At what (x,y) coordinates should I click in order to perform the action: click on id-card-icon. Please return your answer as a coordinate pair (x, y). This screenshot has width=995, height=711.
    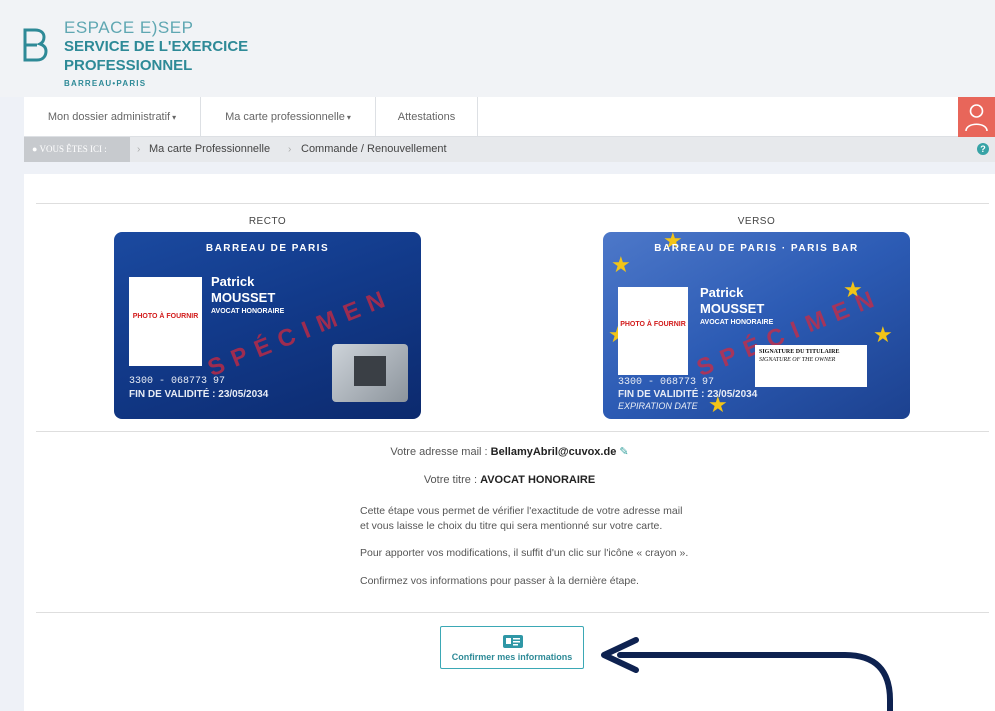
    Looking at the image, I should click on (513, 641).